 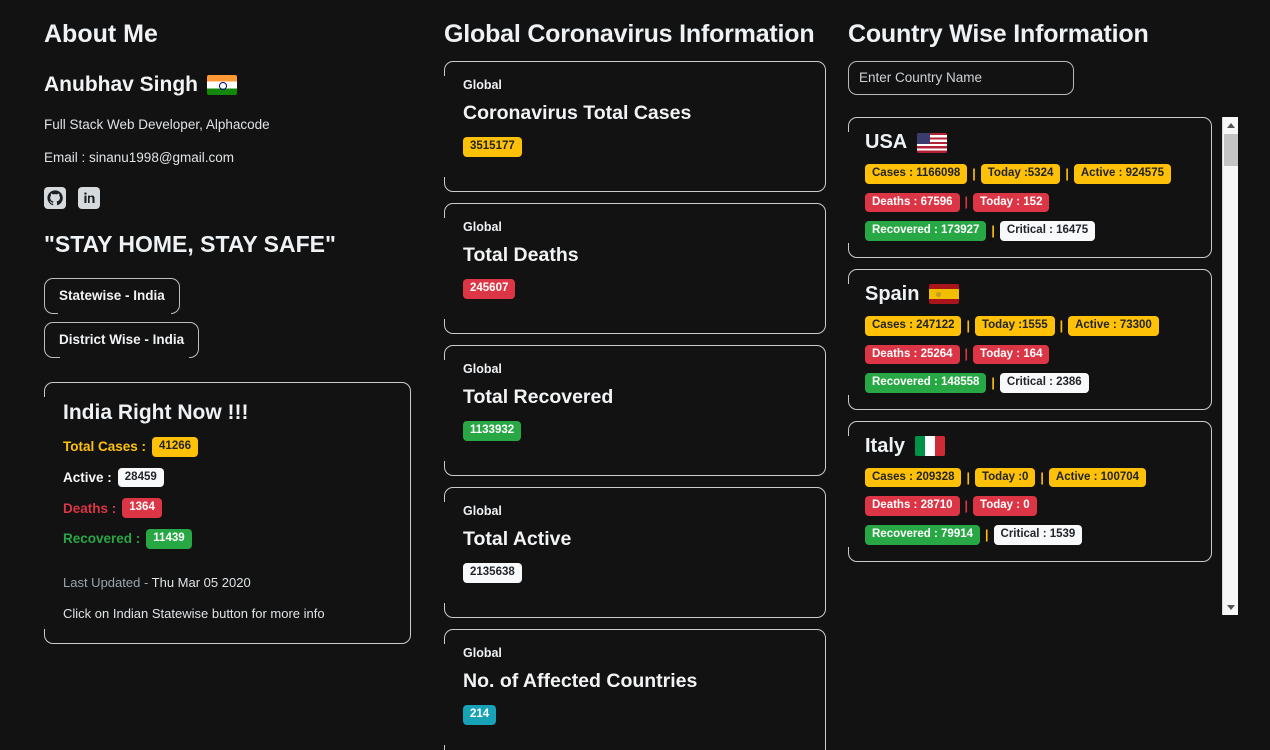 What do you see at coordinates (886, 142) in the screenshot?
I see `country-name: USA` at bounding box center [886, 142].